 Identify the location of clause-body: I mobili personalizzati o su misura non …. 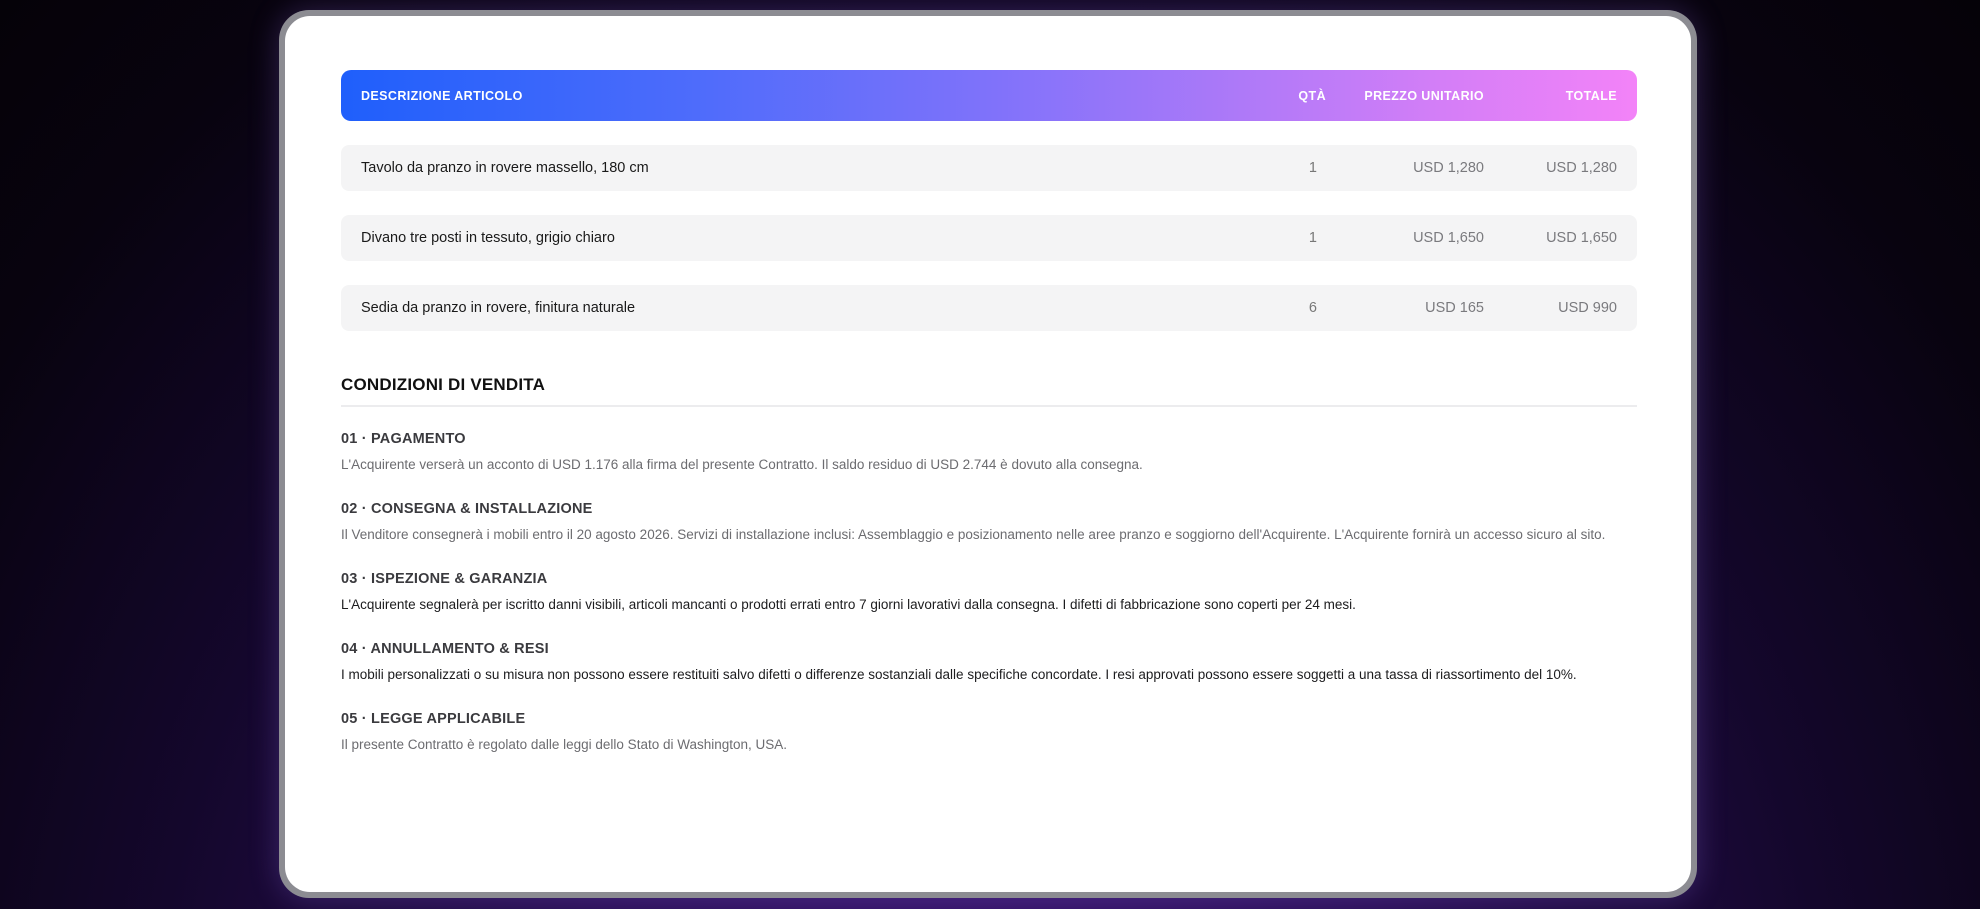
(959, 674).